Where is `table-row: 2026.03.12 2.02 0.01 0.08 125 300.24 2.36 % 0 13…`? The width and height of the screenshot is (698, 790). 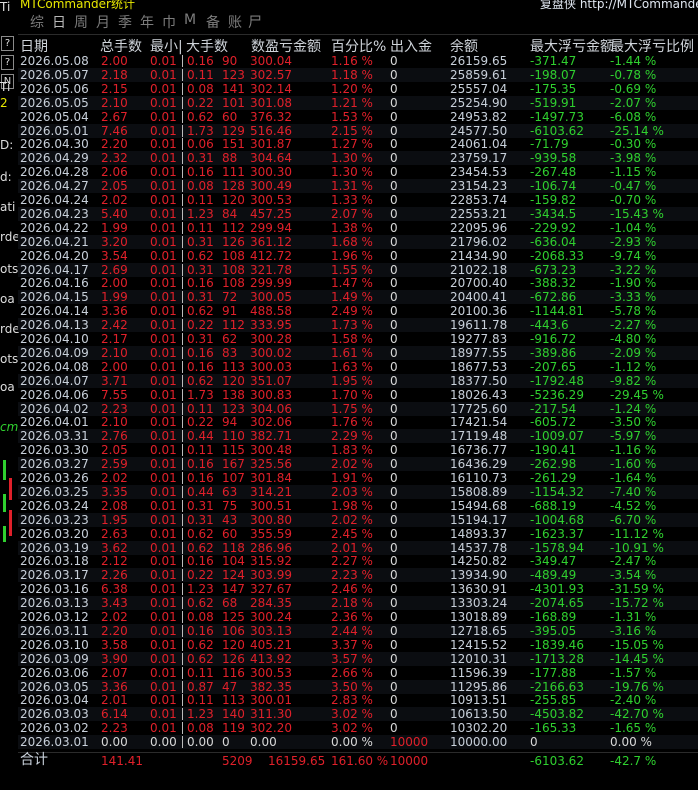 table-row: 2026.03.12 2.02 0.01 0.08 125 300.24 2.36 % 0 13… is located at coordinates (358, 617).